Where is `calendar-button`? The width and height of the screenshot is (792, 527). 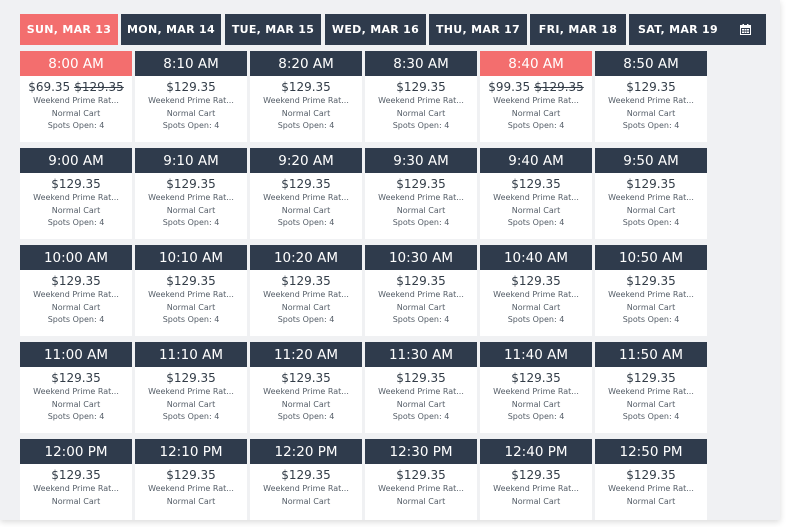
calendar-button is located at coordinates (745, 29).